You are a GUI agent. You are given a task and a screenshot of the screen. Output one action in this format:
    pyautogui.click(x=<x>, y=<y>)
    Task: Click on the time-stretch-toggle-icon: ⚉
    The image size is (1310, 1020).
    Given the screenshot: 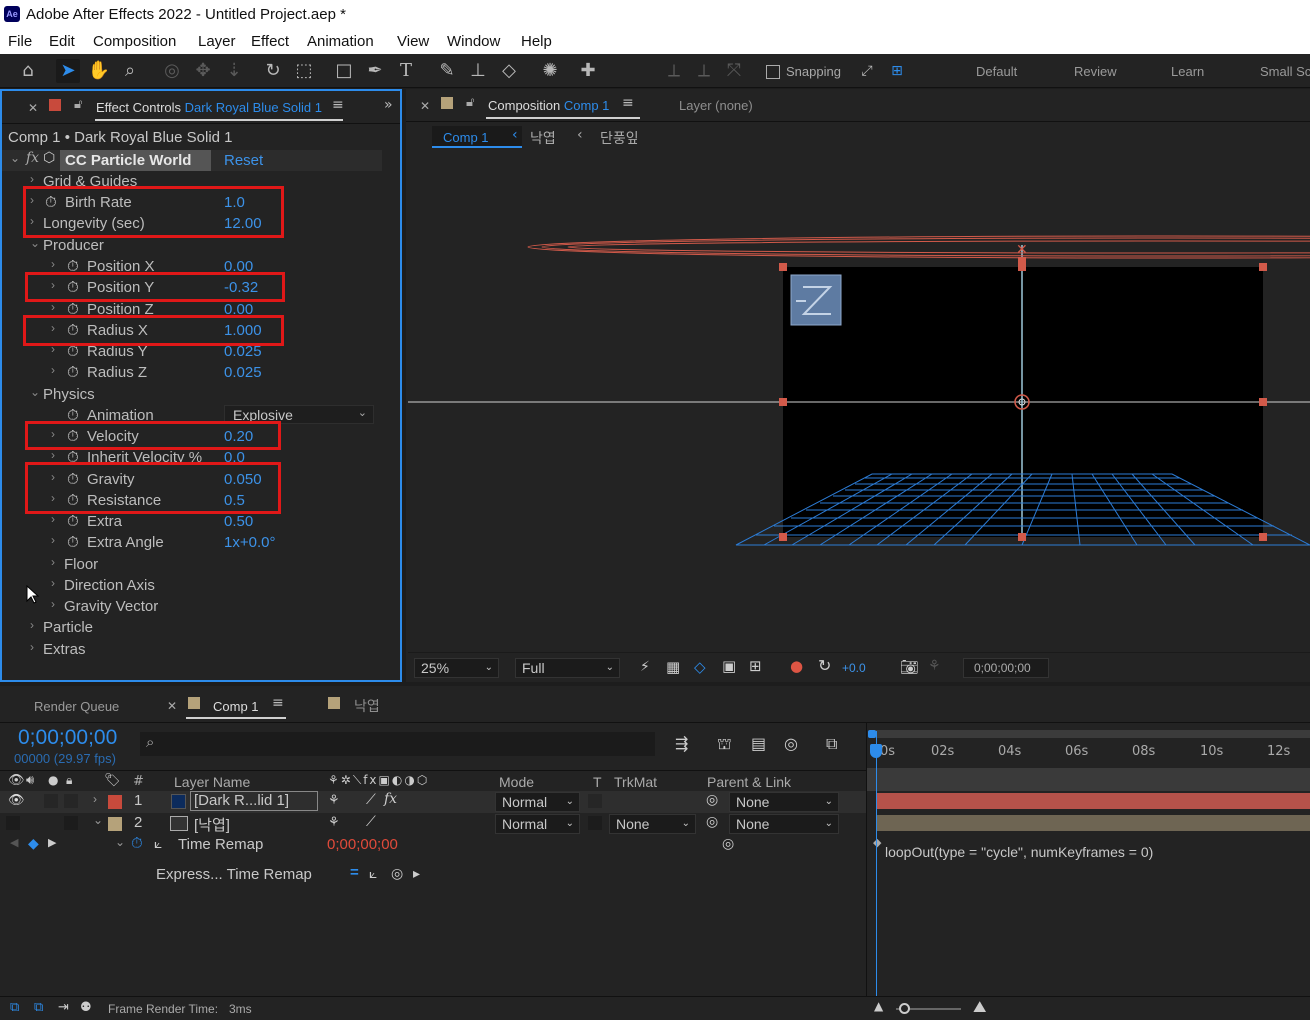 What is the action you would take?
    pyautogui.click(x=86, y=1007)
    